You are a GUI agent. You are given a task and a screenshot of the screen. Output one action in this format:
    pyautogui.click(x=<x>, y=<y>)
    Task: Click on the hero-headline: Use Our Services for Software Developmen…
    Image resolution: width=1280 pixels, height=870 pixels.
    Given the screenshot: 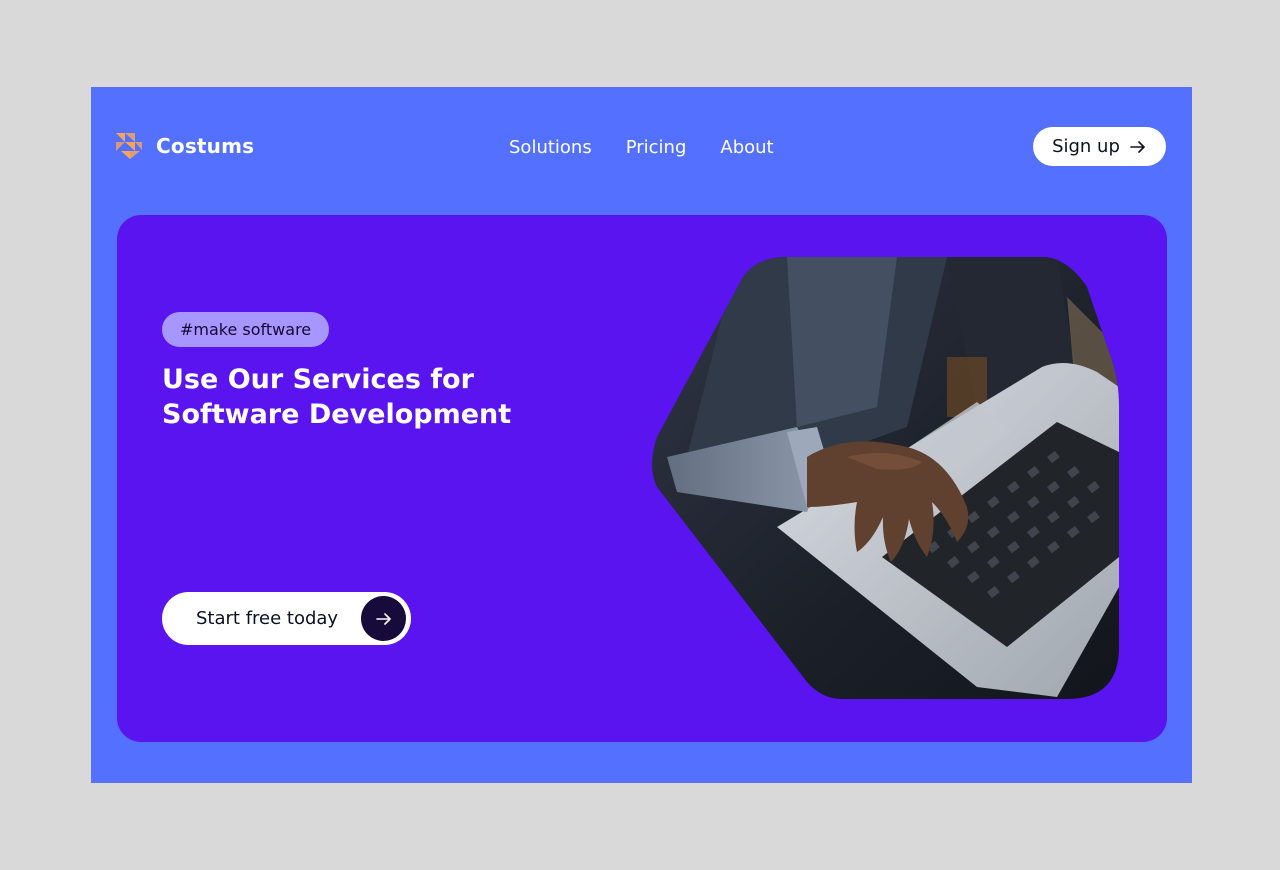 What is the action you would take?
    pyautogui.click(x=362, y=397)
    